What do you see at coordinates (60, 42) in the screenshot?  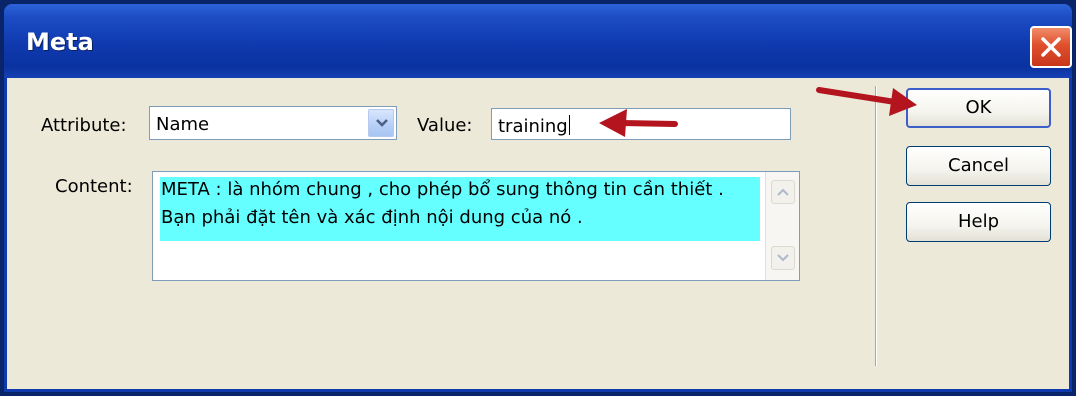 I see `window-title: Meta` at bounding box center [60, 42].